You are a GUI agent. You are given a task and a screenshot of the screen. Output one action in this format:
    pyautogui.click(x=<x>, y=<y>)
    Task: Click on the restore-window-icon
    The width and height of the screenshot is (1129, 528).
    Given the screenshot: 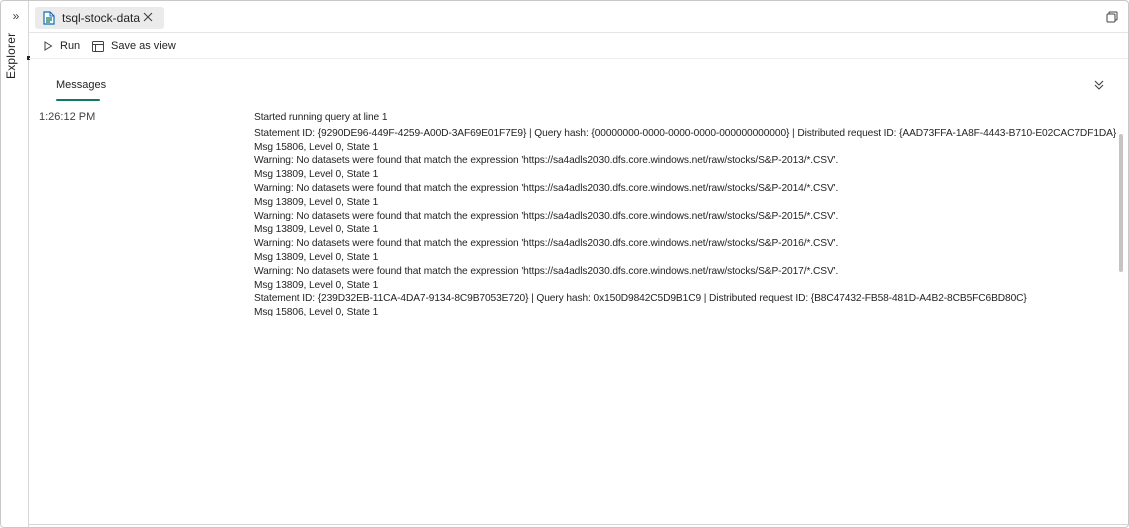 What is the action you would take?
    pyautogui.click(x=1112, y=17)
    